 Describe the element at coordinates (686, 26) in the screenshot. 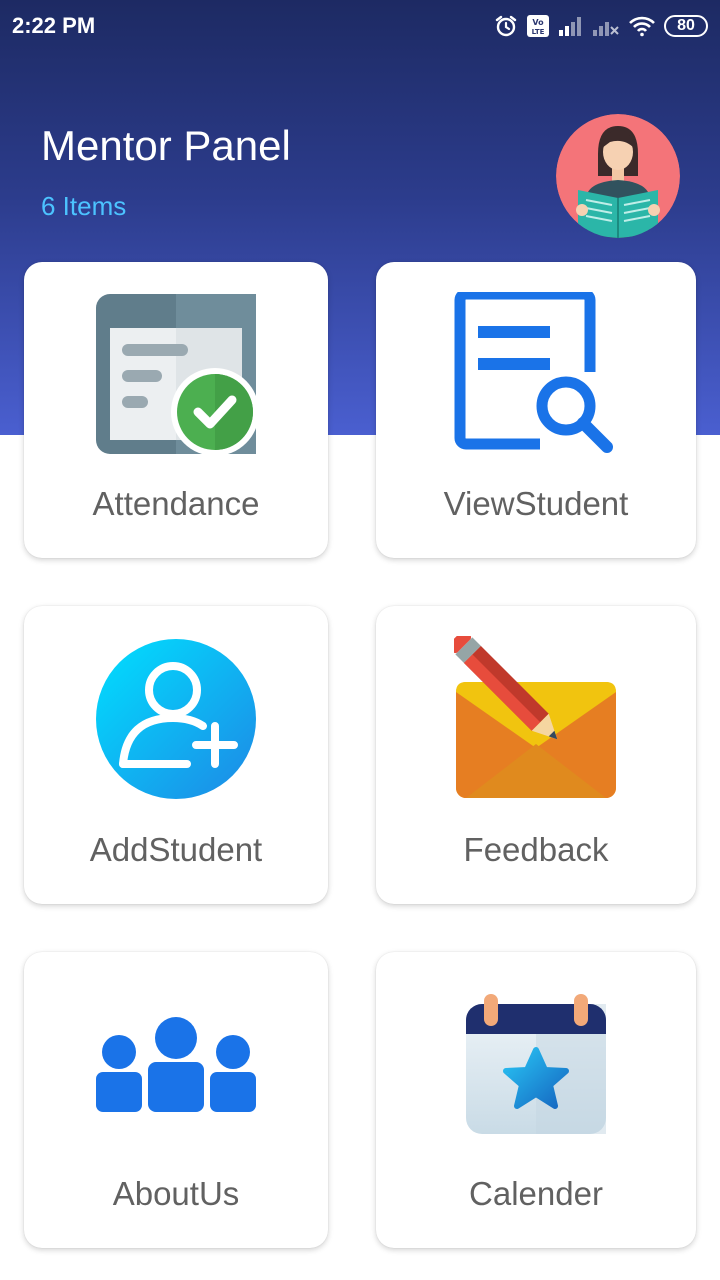

I see `battery-icon: 80` at that location.